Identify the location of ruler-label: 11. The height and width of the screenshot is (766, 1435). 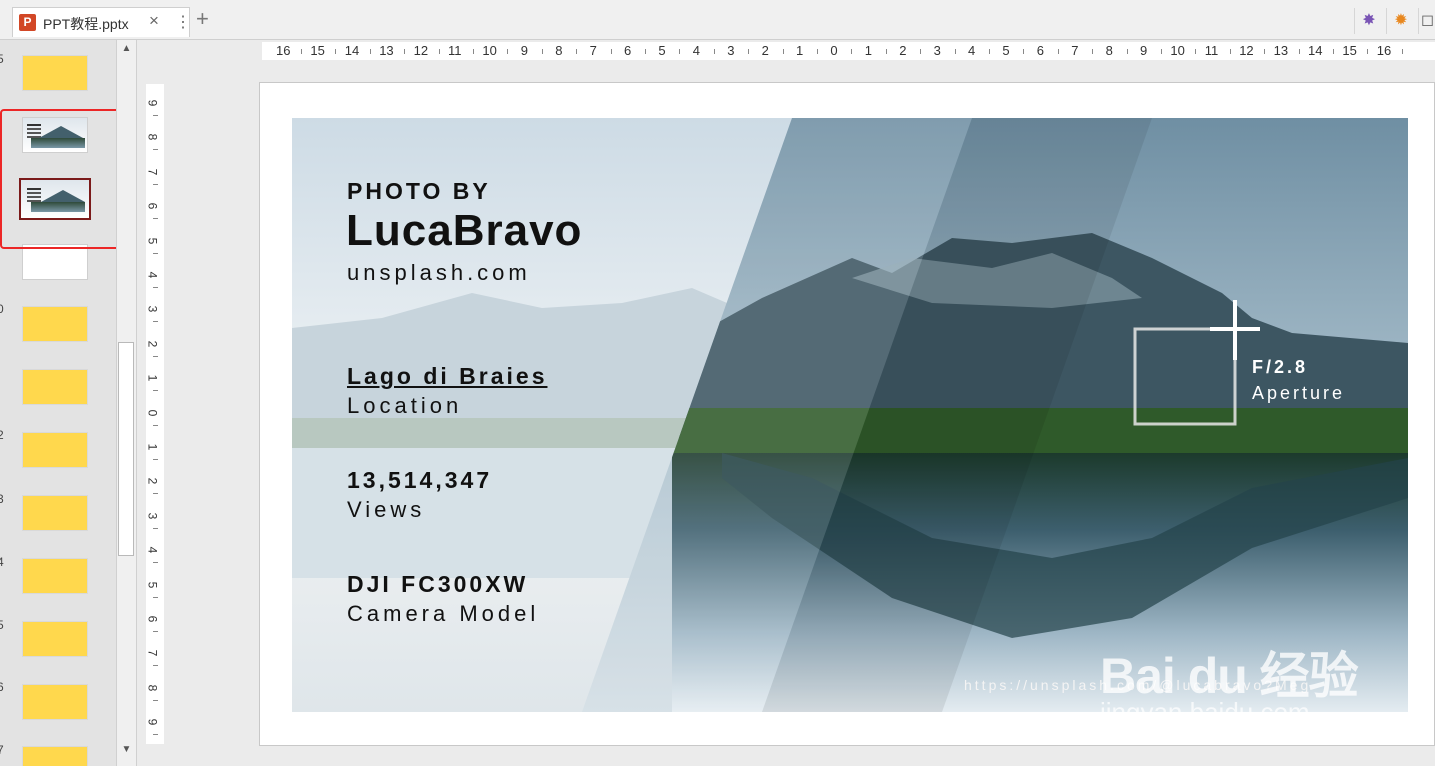
(1211, 50).